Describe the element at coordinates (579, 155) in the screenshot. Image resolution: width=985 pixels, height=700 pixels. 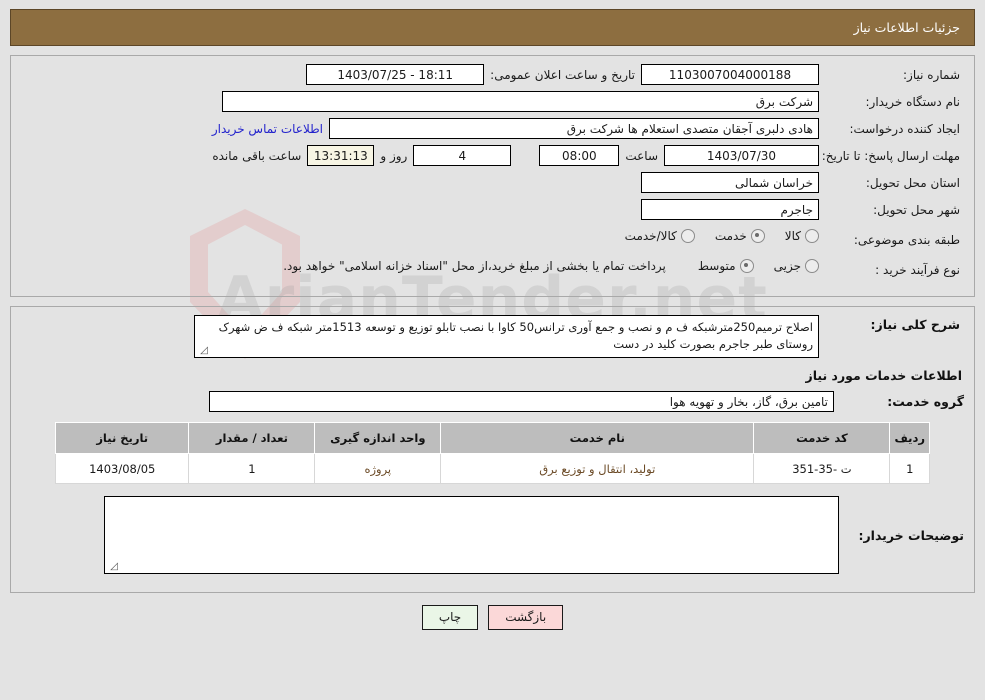
I see `deadline-time-field: 08:00` at that location.